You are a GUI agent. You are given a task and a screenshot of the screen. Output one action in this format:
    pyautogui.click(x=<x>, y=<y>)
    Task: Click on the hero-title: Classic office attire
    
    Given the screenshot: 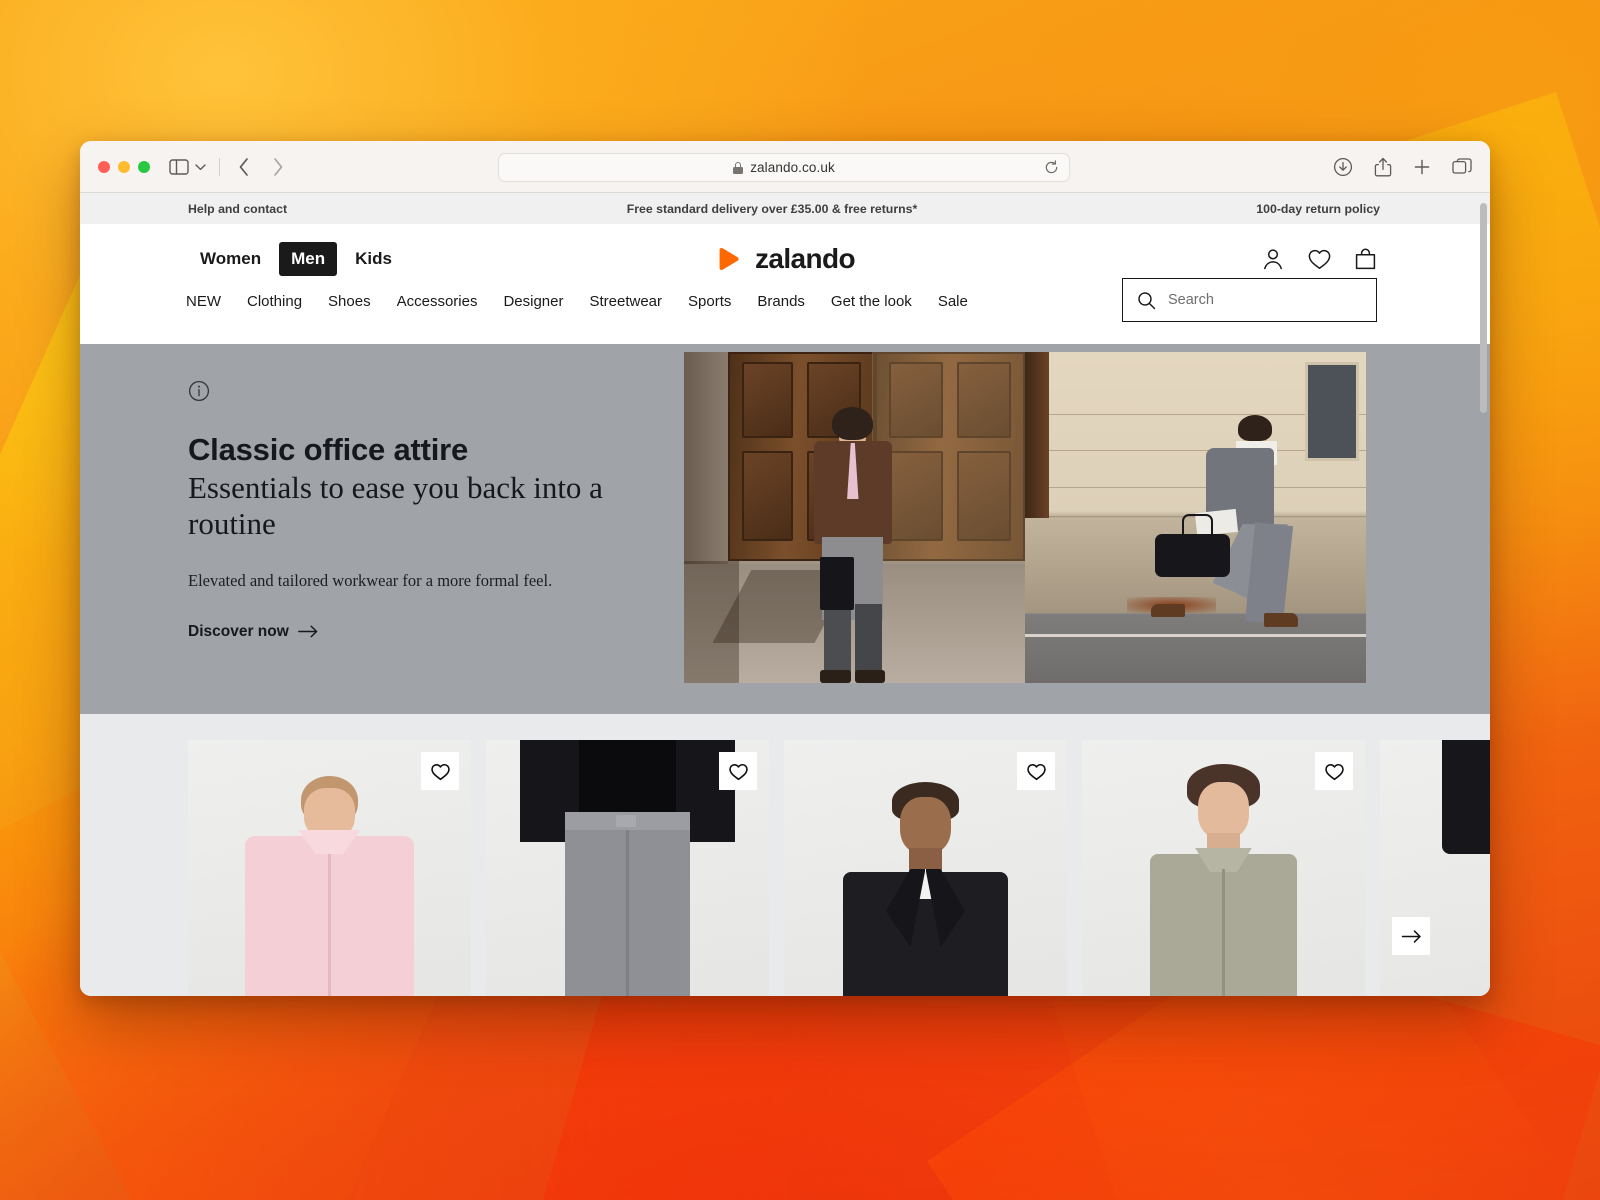 What is the action you would take?
    pyautogui.click(x=328, y=449)
    